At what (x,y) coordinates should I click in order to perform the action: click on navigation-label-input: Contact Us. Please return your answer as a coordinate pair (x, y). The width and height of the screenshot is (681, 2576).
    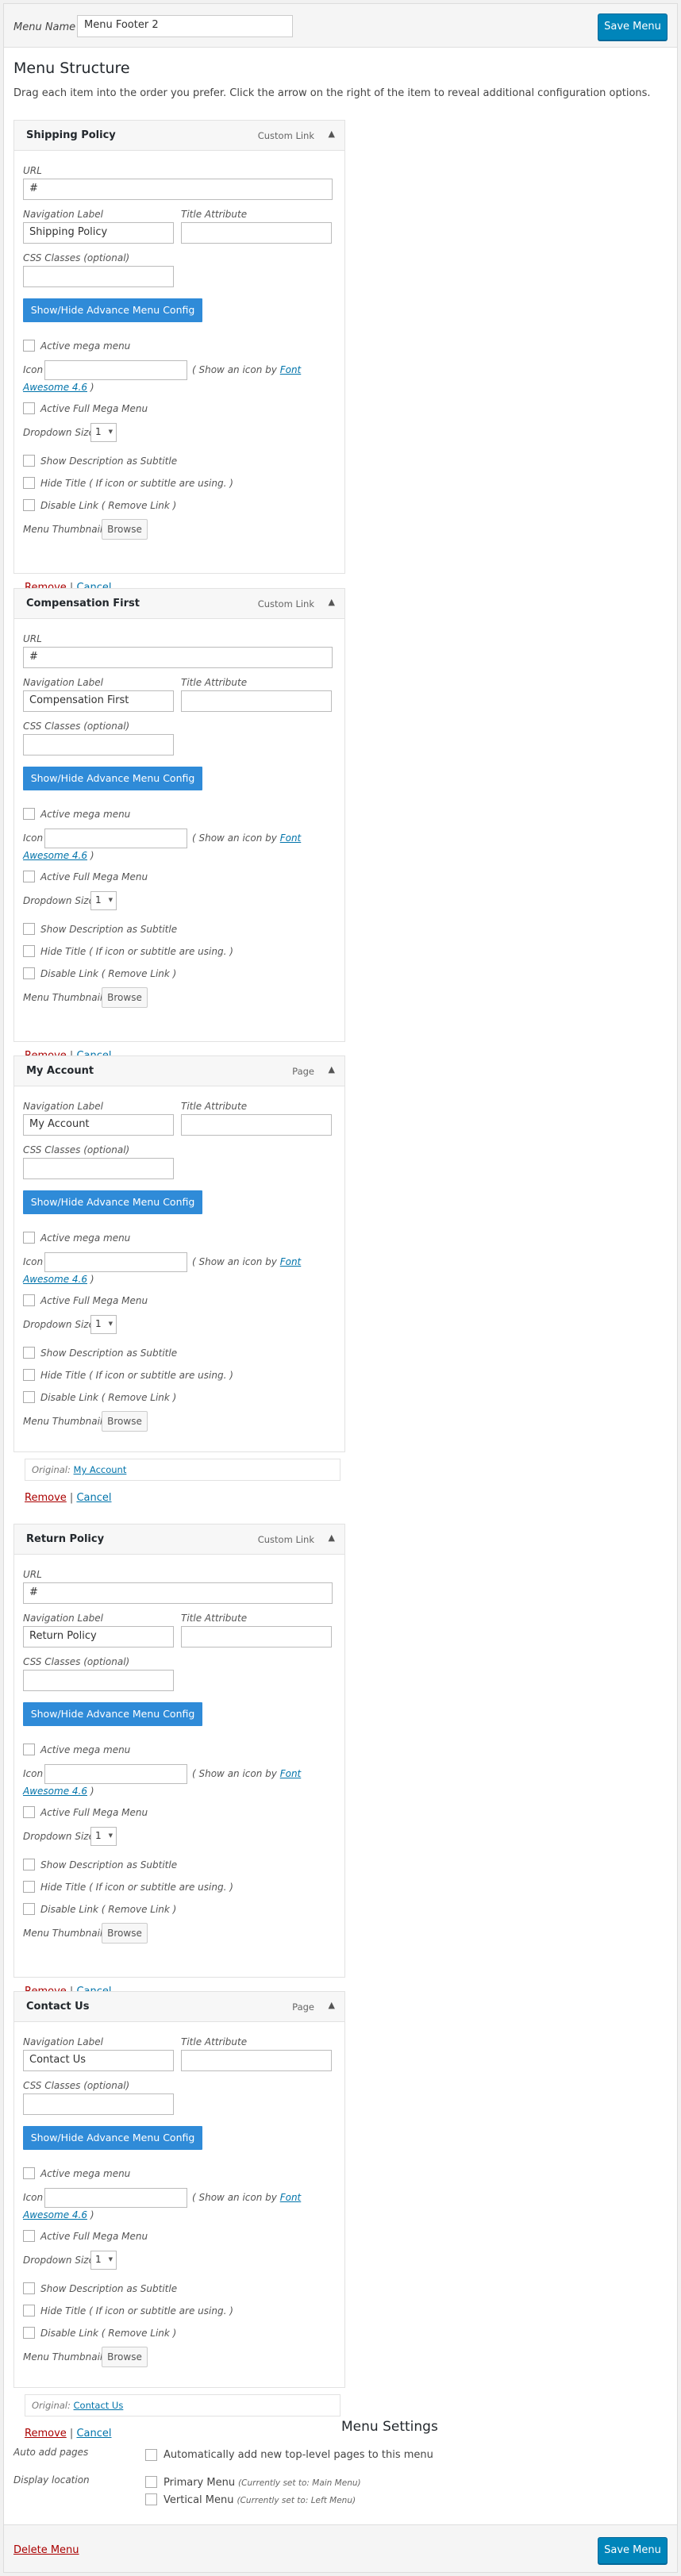
    Looking at the image, I should click on (98, 2060).